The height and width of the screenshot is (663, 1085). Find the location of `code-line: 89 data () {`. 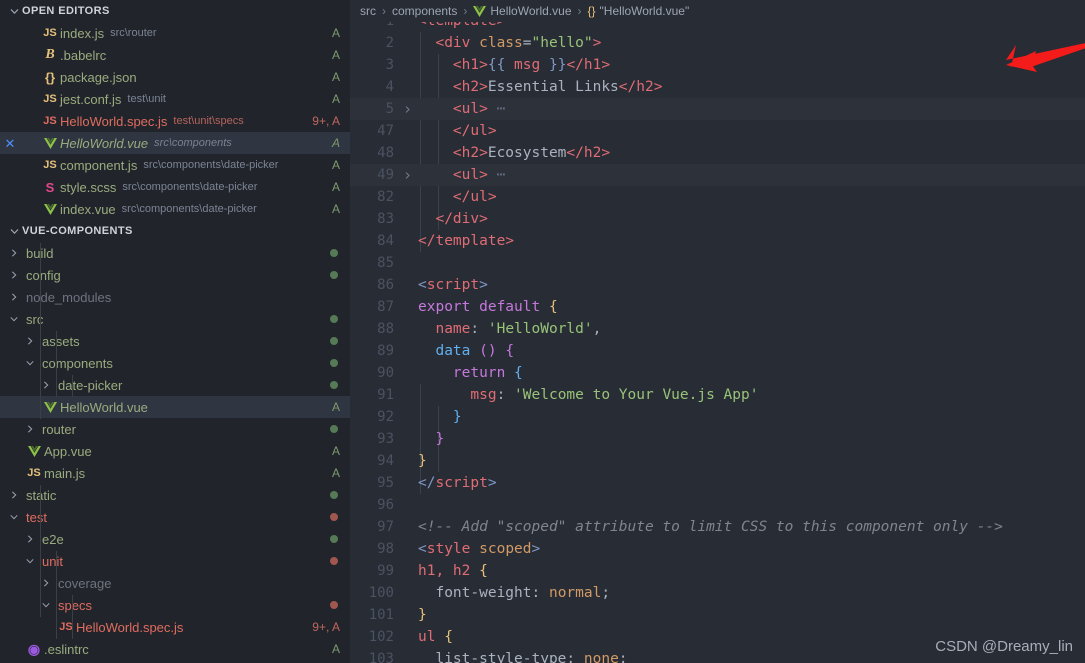

code-line: 89 data () { is located at coordinates (717, 351).